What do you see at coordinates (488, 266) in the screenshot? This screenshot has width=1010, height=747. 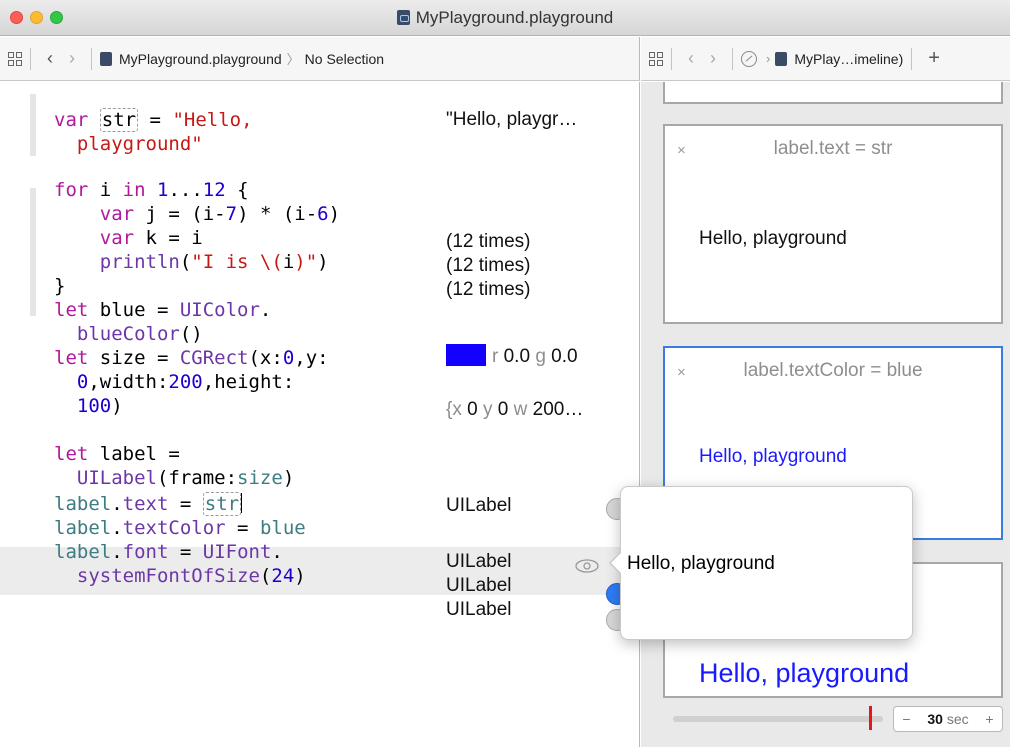 I see `result-k: (12 times)` at bounding box center [488, 266].